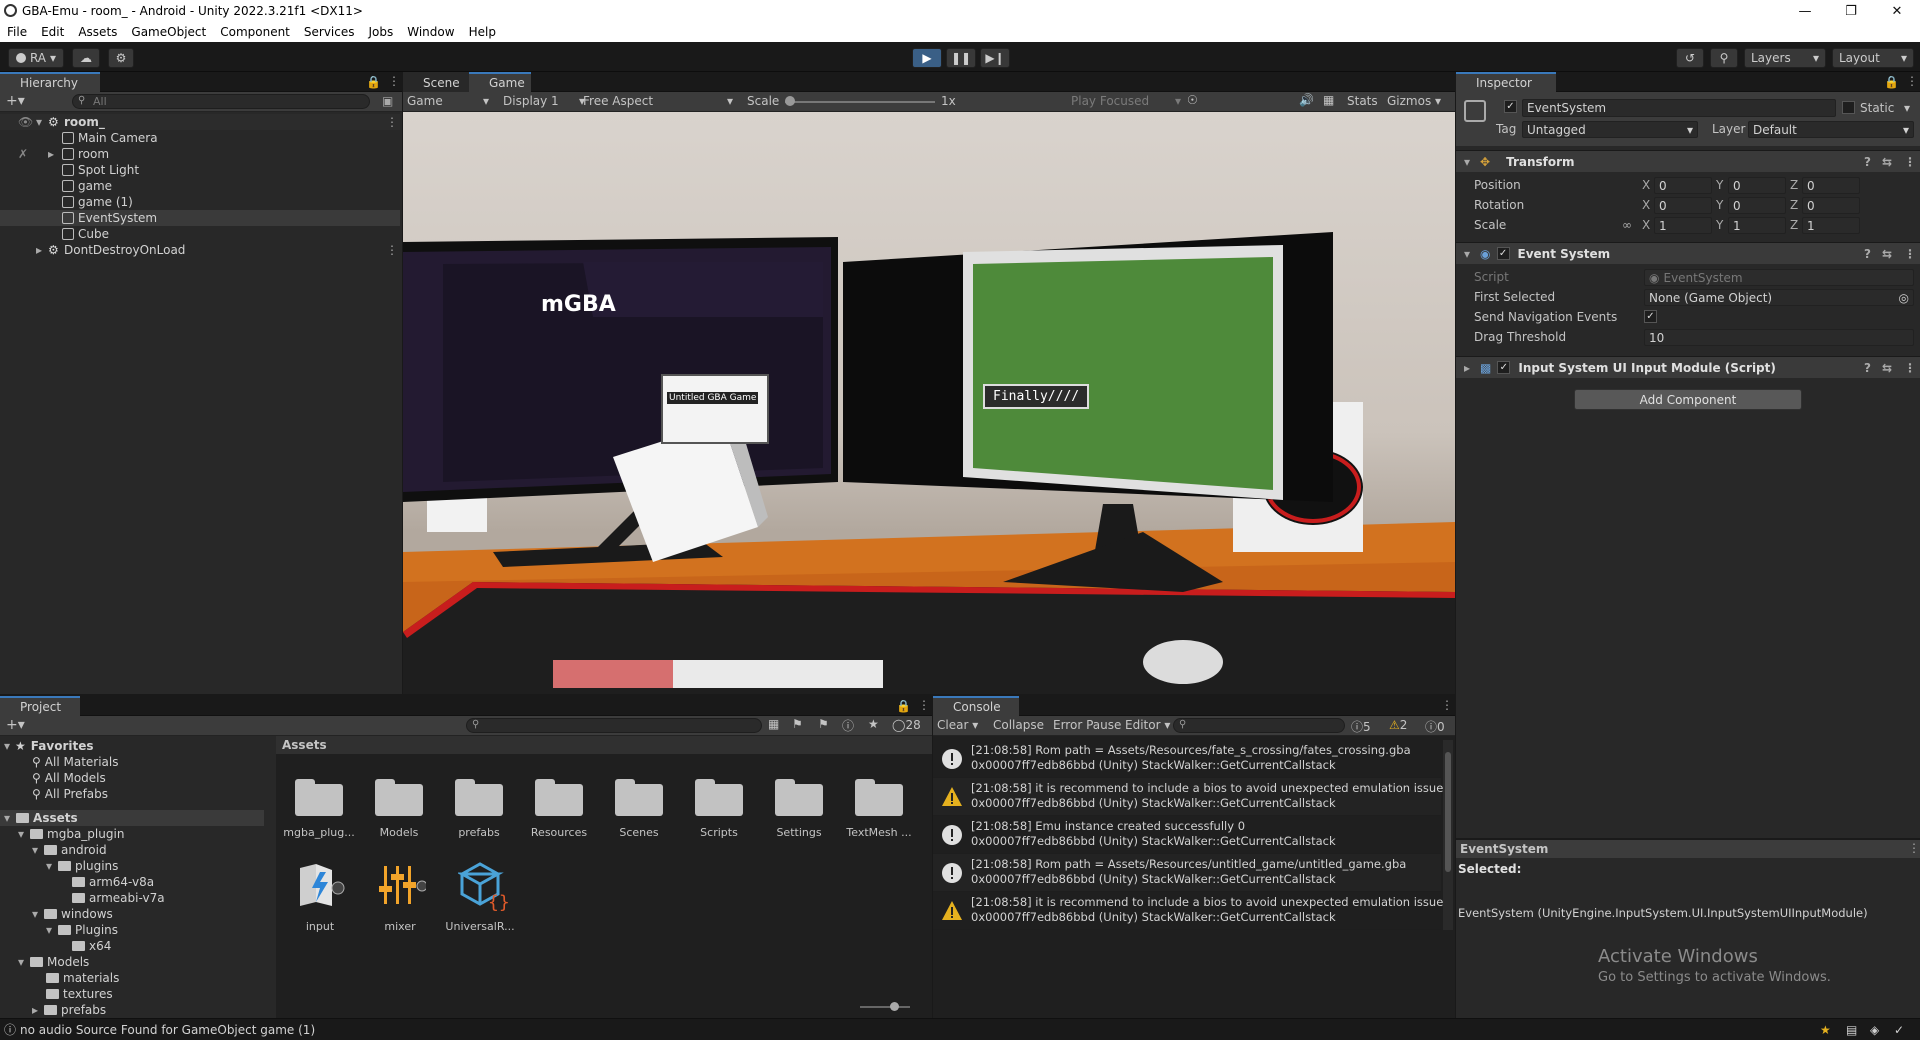 Image resolution: width=1920 pixels, height=1040 pixels. Describe the element at coordinates (304, 745) in the screenshot. I see `breadcrumb-assets: Assets` at that location.